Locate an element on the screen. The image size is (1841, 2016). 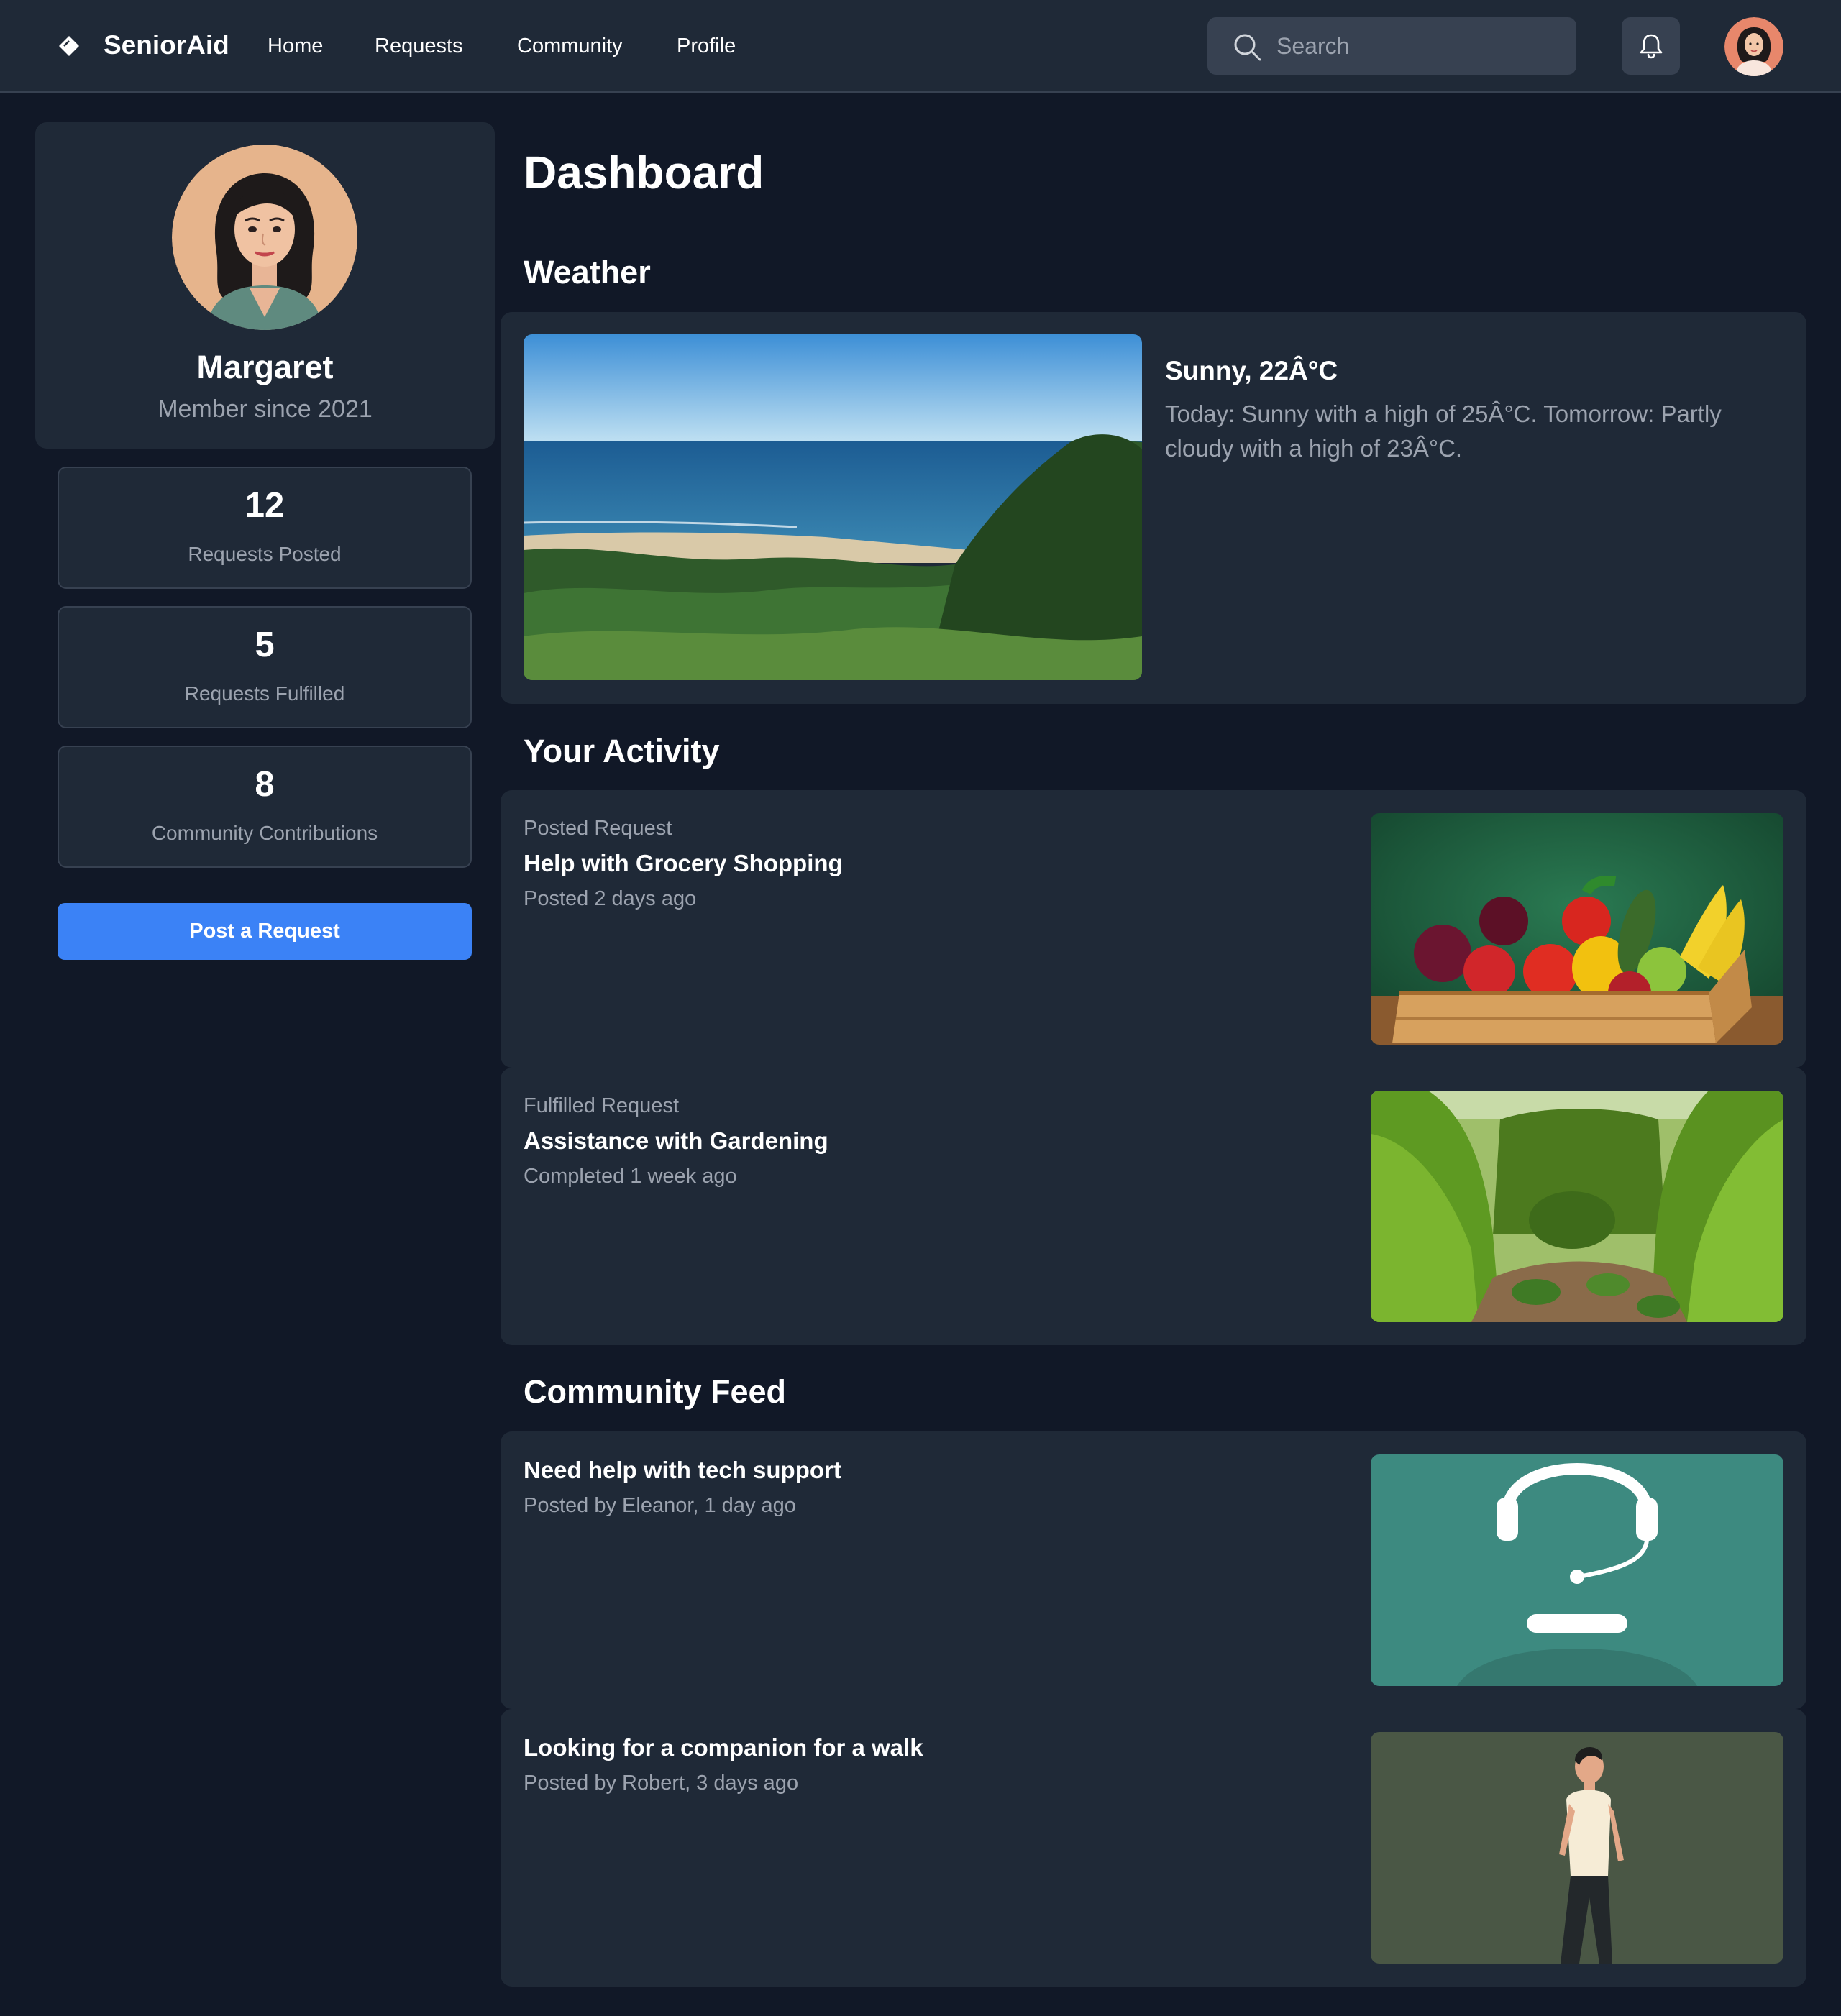
stat-label: Requests Posted is located at coordinates (265, 554).